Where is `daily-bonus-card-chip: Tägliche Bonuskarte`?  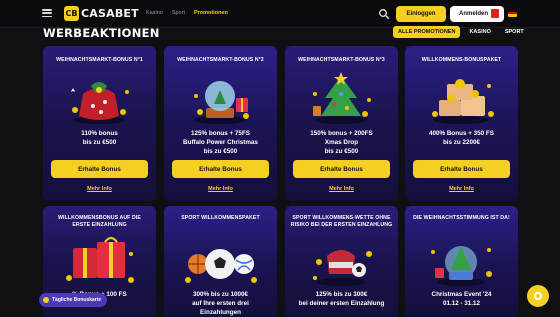 daily-bonus-card-chip: Tägliche Bonuskarte is located at coordinates (73, 300).